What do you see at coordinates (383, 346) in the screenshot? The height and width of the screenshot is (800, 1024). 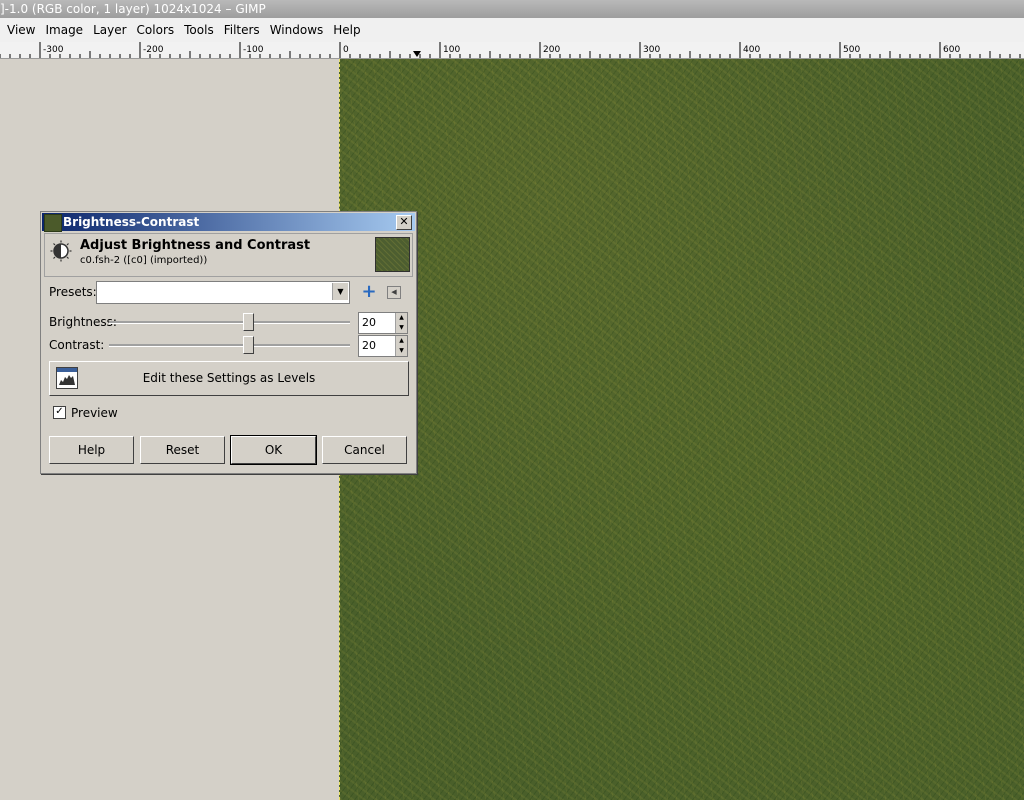 I see `contrast-spinbox: 20 ▲ ▼` at bounding box center [383, 346].